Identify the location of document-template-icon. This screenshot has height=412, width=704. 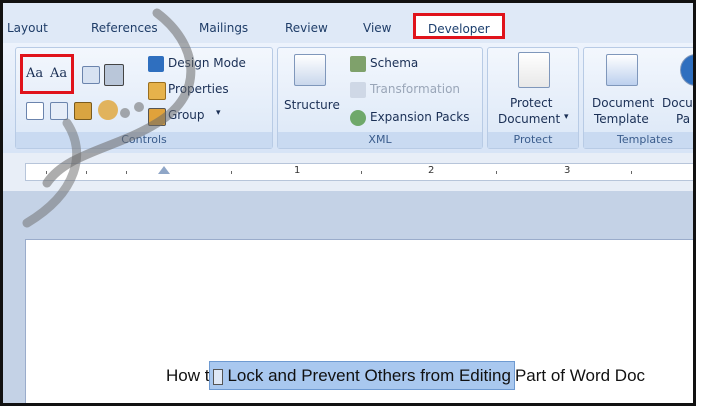
(622, 70).